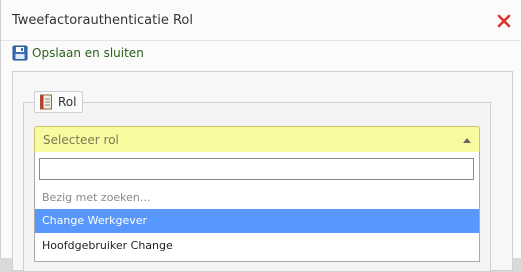  Describe the element at coordinates (81, 140) in the screenshot. I see `role-select-placeholder: Selecteer rol` at that location.